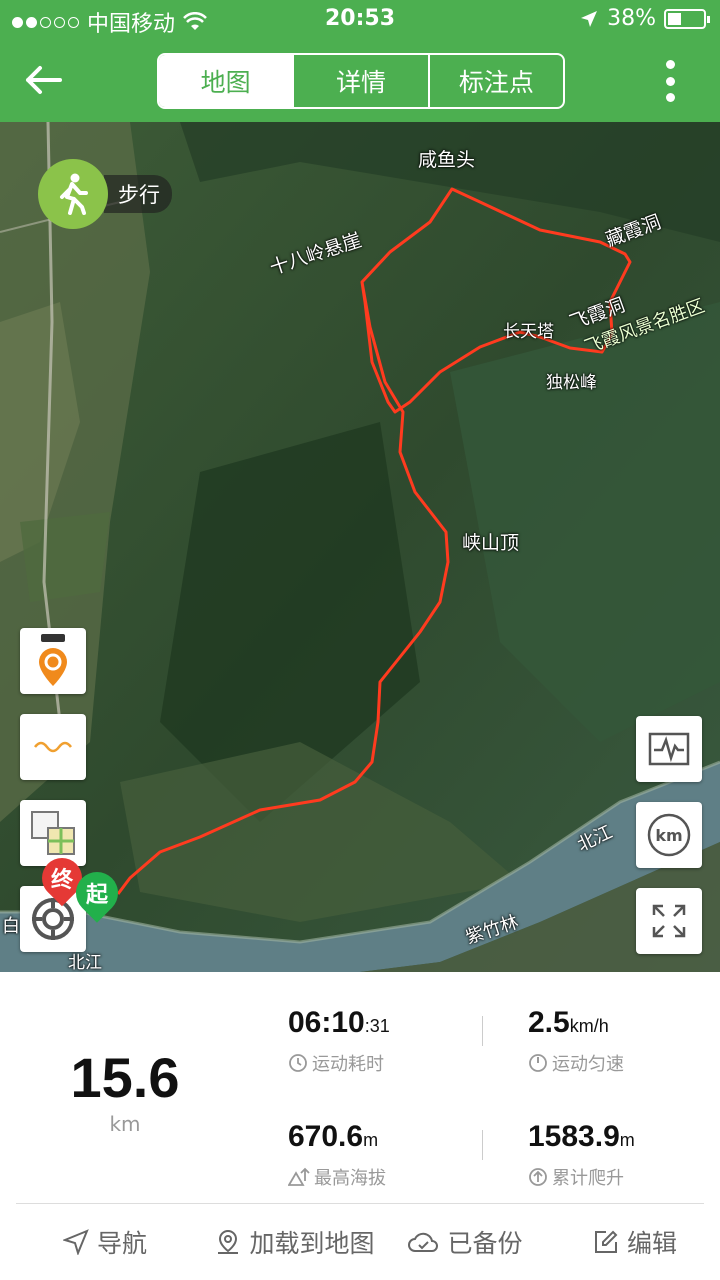  I want to click on location-arrow-icon, so click(589, 18).